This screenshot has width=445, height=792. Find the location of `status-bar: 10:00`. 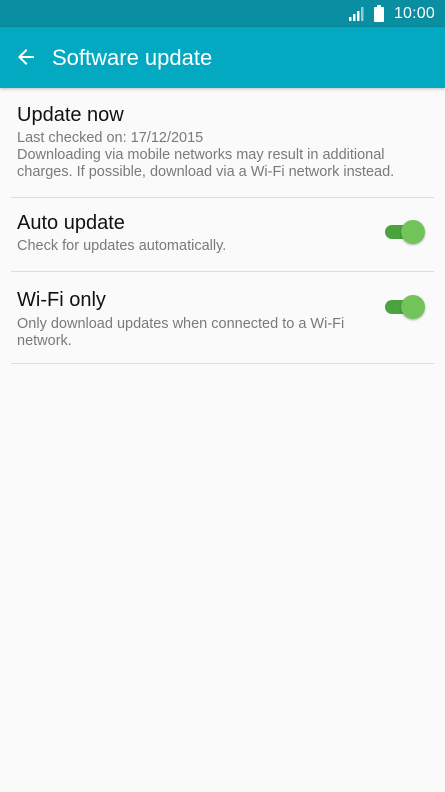

status-bar: 10:00 is located at coordinates (222, 13).